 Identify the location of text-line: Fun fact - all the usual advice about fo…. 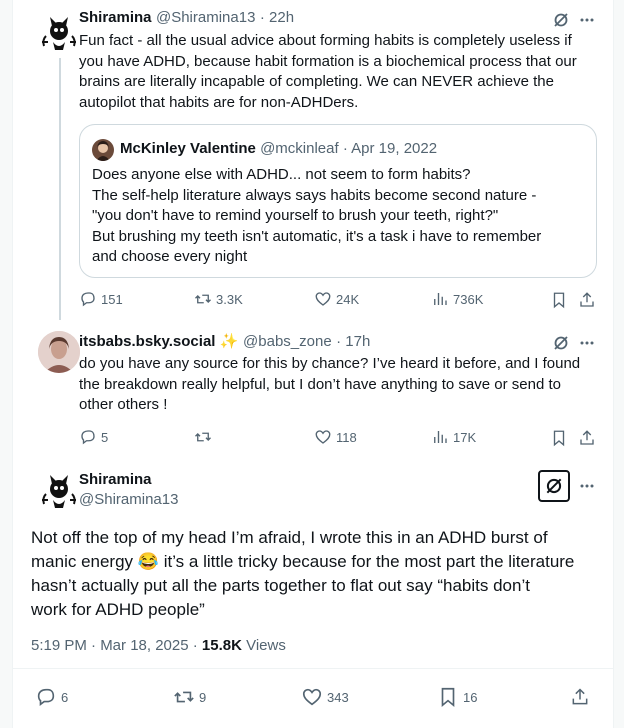
(325, 40).